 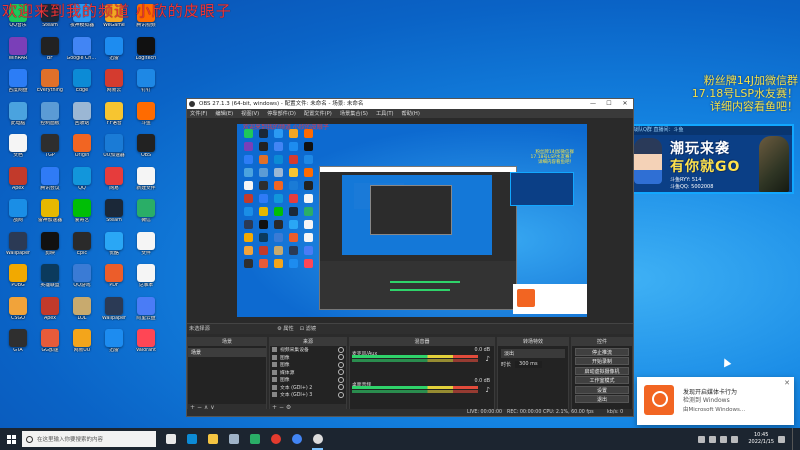 What do you see at coordinates (191, 439) in the screenshot?
I see `taskbar-edge-button` at bounding box center [191, 439].